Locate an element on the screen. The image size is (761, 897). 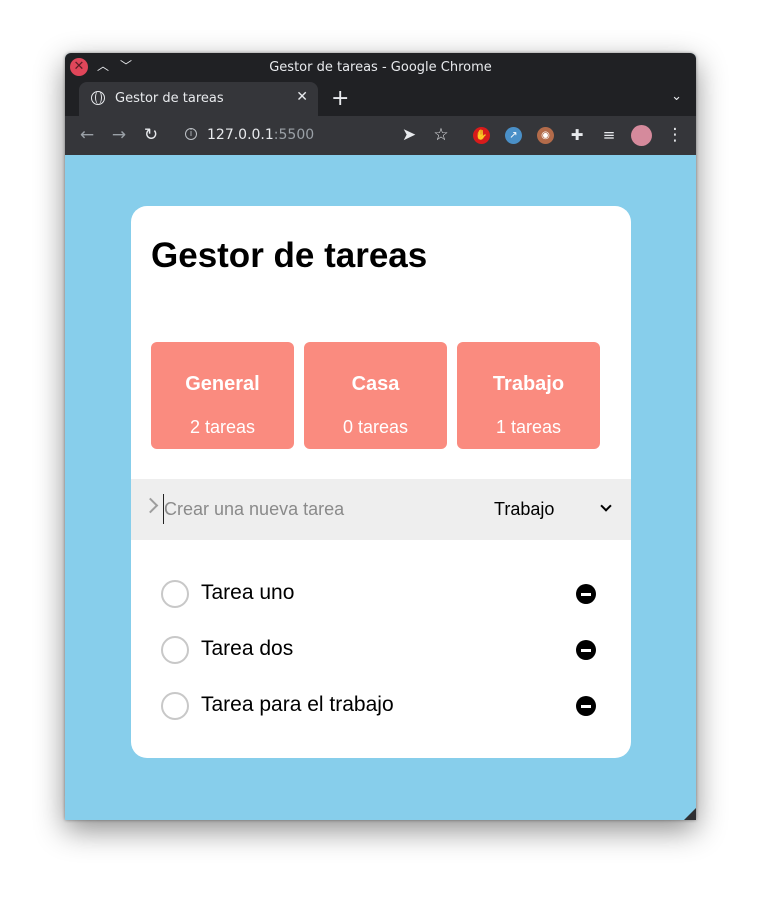
task-label: Tarea para el trabajo is located at coordinates (297, 704).